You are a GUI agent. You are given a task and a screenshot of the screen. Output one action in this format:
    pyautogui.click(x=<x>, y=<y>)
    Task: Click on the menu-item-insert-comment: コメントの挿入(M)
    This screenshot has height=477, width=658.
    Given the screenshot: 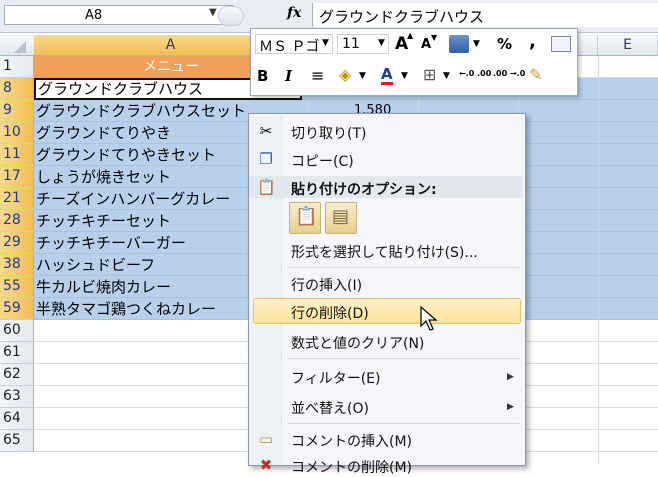 What is the action you would take?
    pyautogui.click(x=351, y=441)
    